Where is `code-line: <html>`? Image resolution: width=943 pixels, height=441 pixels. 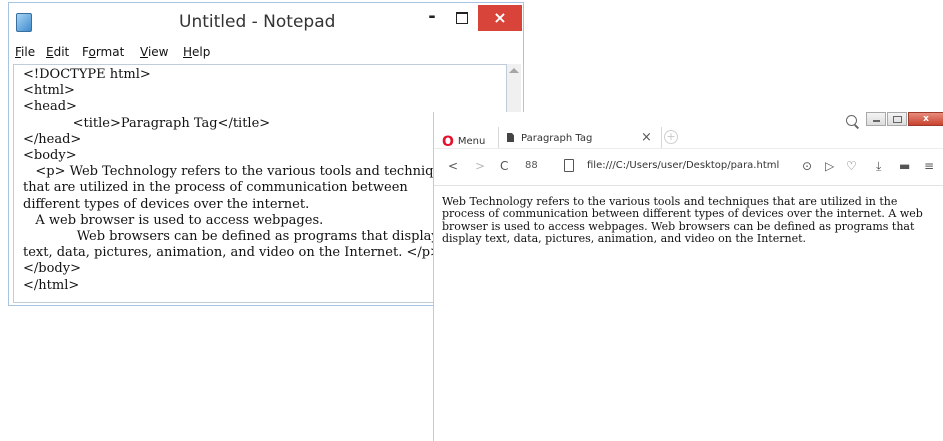 code-line: <html> is located at coordinates (49, 91).